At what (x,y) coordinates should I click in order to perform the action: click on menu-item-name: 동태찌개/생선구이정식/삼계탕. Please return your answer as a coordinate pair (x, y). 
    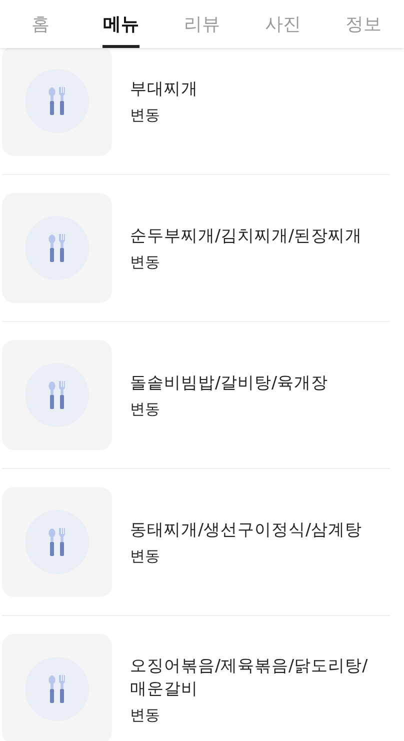
    Looking at the image, I should click on (246, 530).